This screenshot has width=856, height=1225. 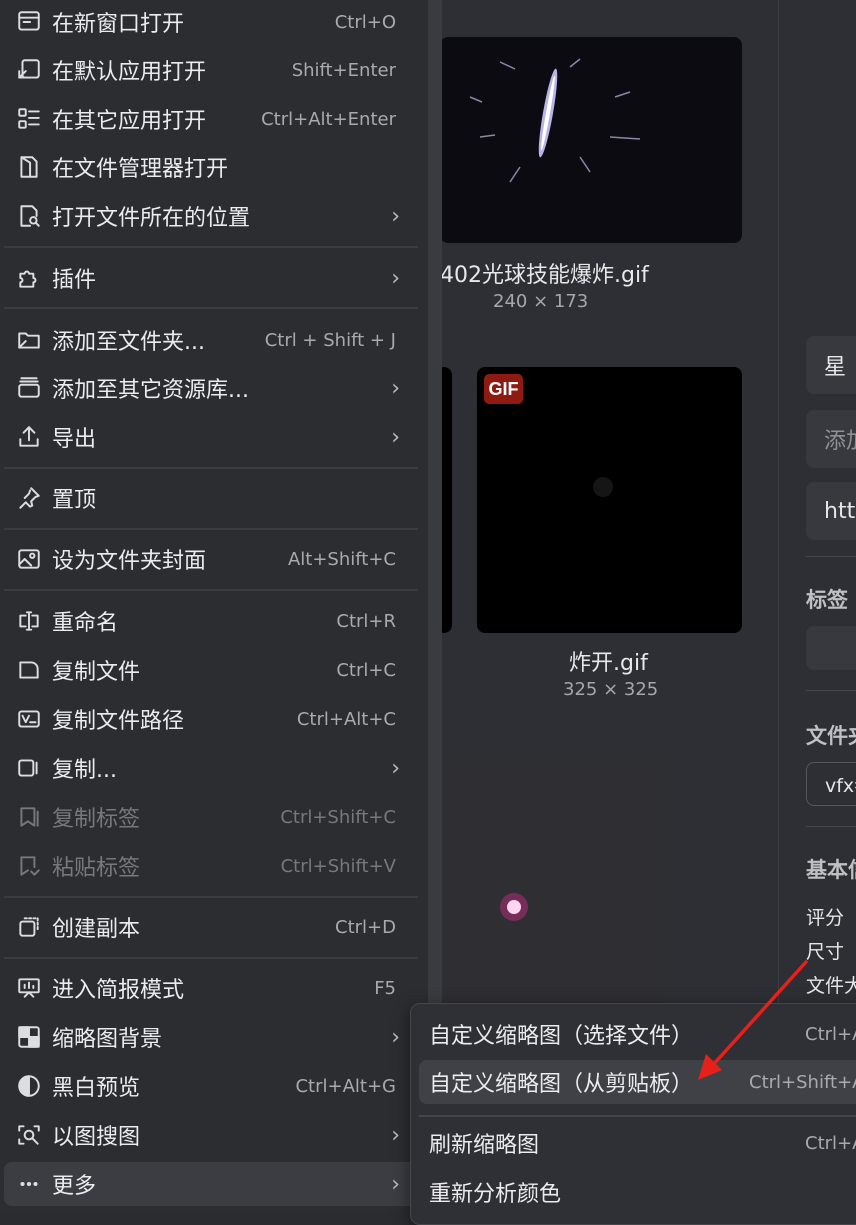 What do you see at coordinates (366, 670) in the screenshot?
I see `shortcut-text: Ctrl+C` at bounding box center [366, 670].